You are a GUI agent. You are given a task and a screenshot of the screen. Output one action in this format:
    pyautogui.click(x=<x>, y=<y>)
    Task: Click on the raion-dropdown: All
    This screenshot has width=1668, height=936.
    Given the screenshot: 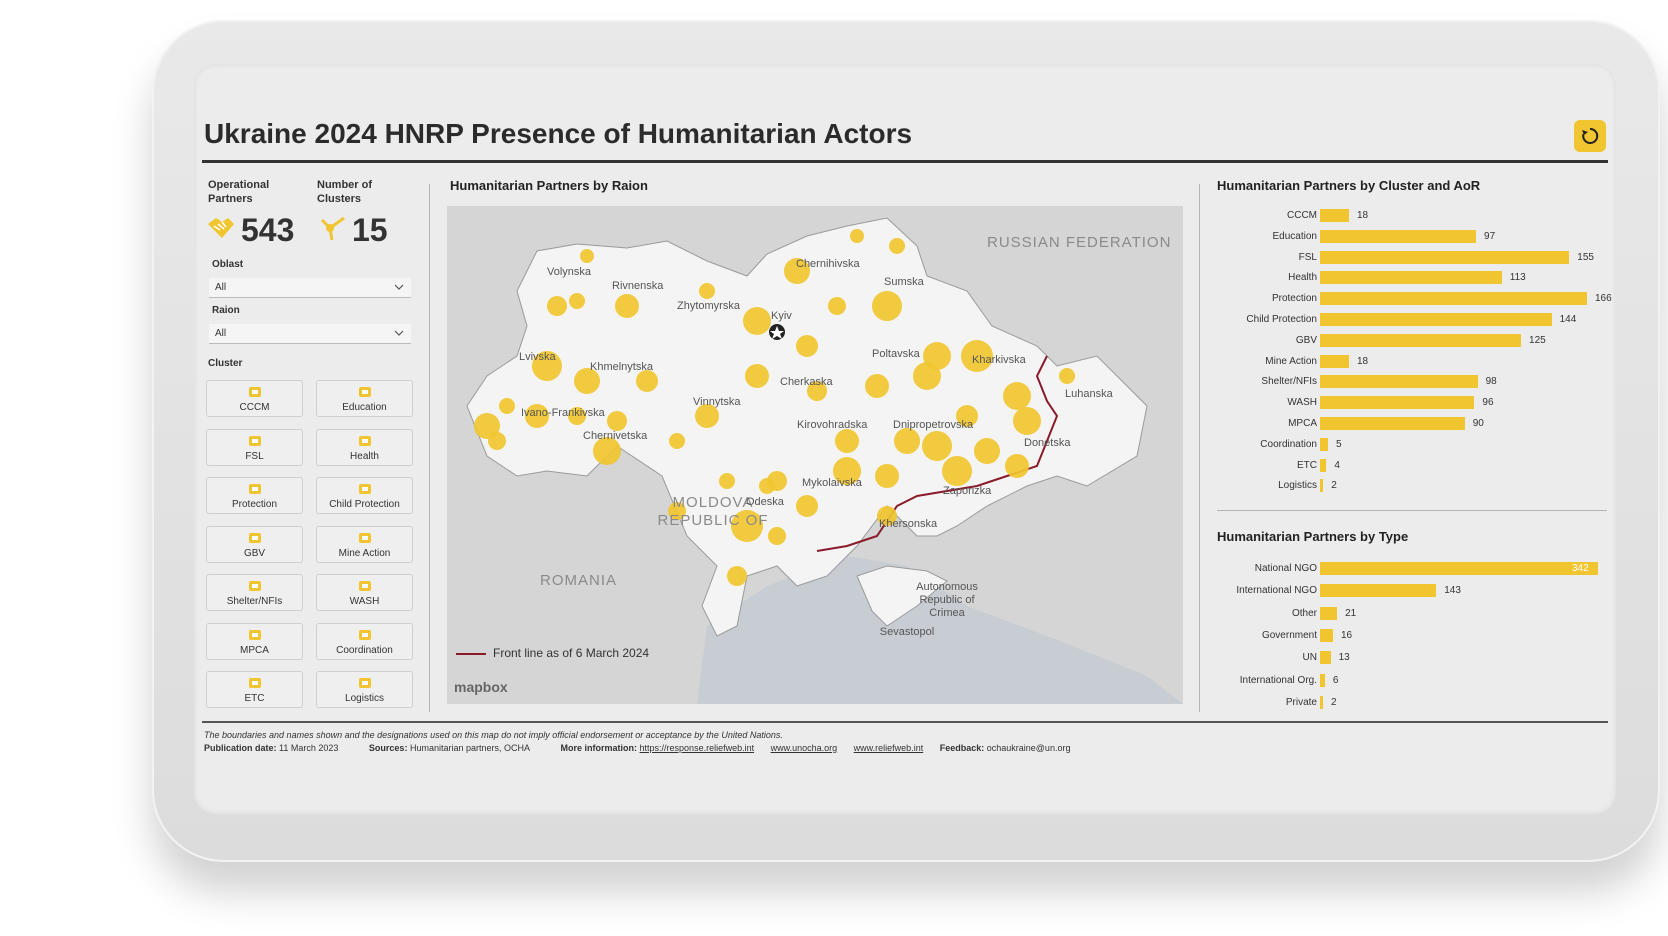 What is the action you would take?
    pyautogui.click(x=310, y=334)
    